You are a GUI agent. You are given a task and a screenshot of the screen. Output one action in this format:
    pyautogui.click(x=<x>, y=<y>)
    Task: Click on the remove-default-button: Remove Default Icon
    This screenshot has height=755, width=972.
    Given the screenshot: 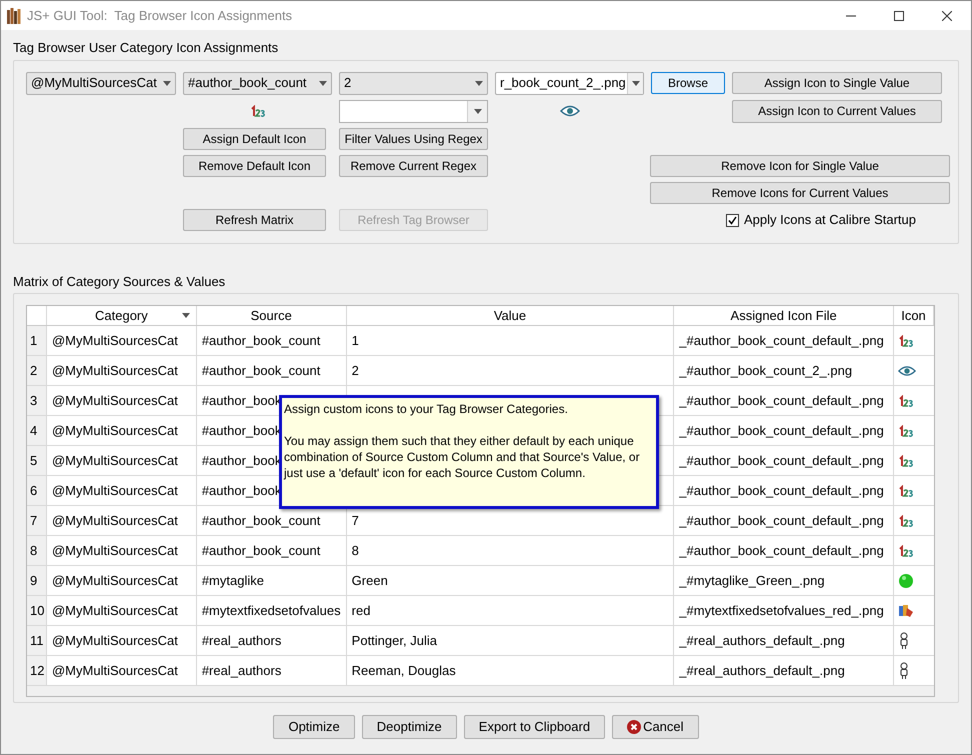 What is the action you would take?
    pyautogui.click(x=254, y=165)
    